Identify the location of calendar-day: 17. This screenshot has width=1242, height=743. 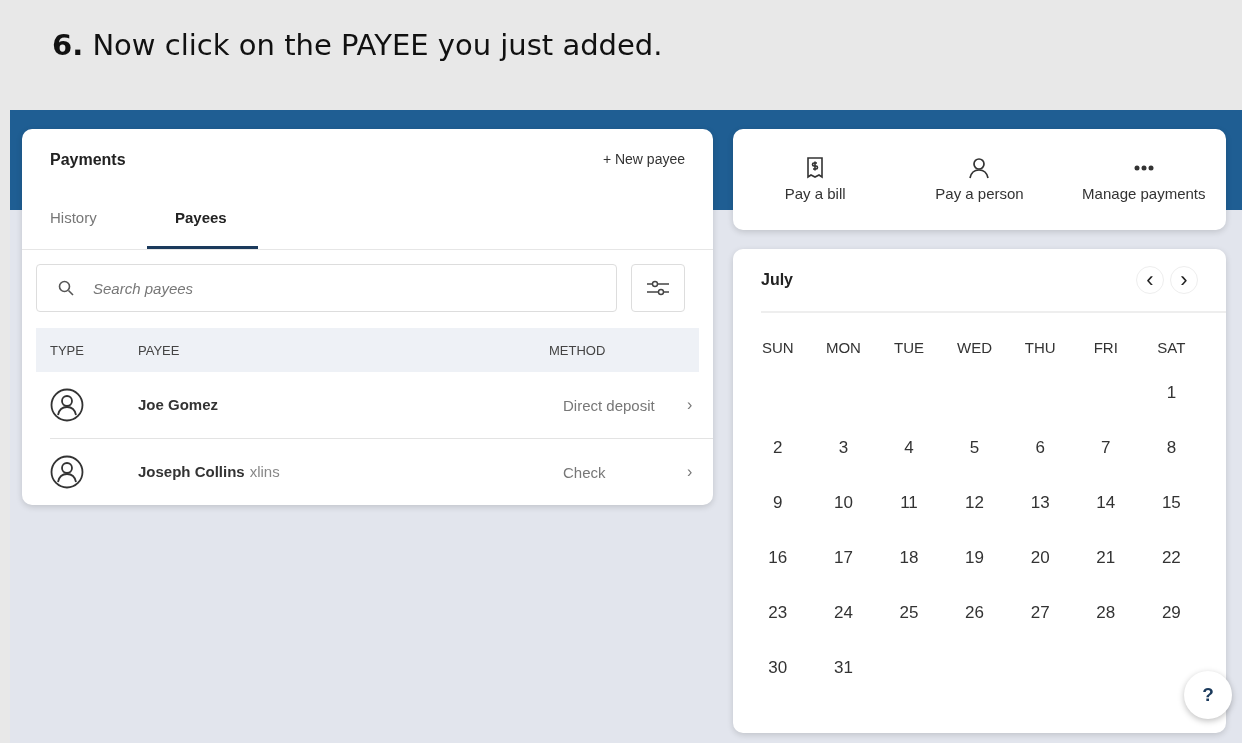
(843, 571).